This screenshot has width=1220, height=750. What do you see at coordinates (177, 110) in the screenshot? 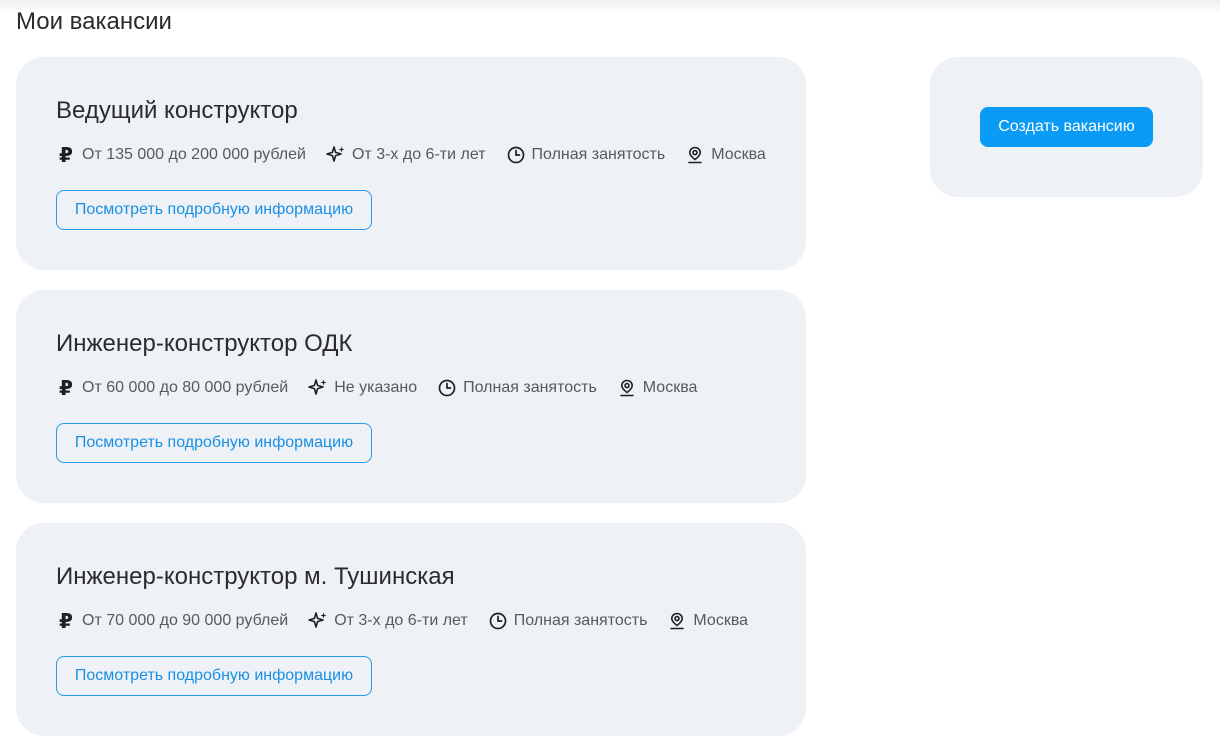
I see `vacancy-title: Ведущий конструктор` at bounding box center [177, 110].